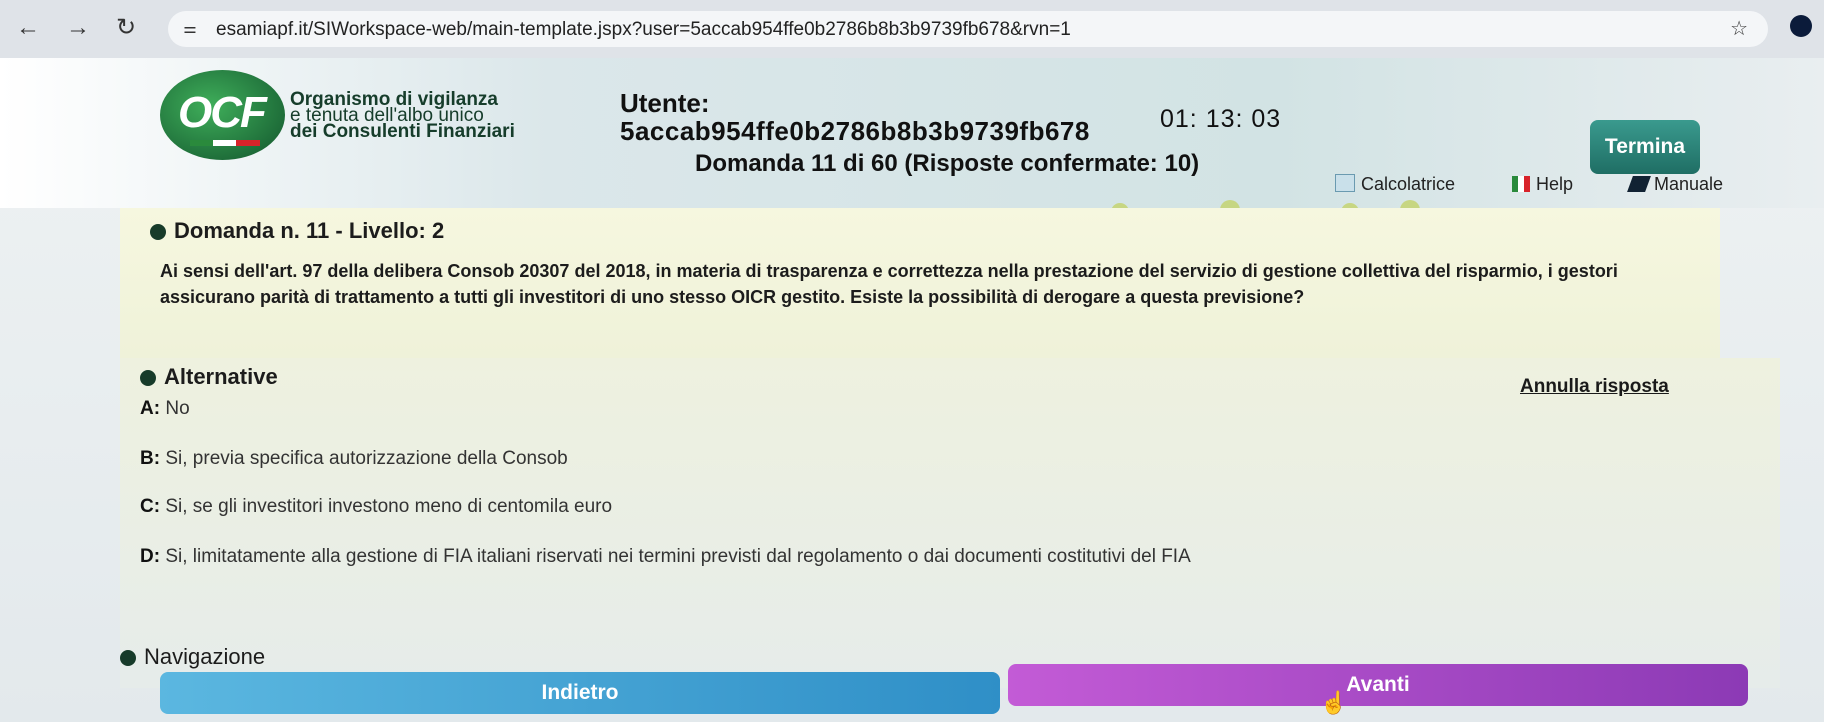 This screenshot has height=722, width=1824. I want to click on back-arrow-icon: ←, so click(28, 28).